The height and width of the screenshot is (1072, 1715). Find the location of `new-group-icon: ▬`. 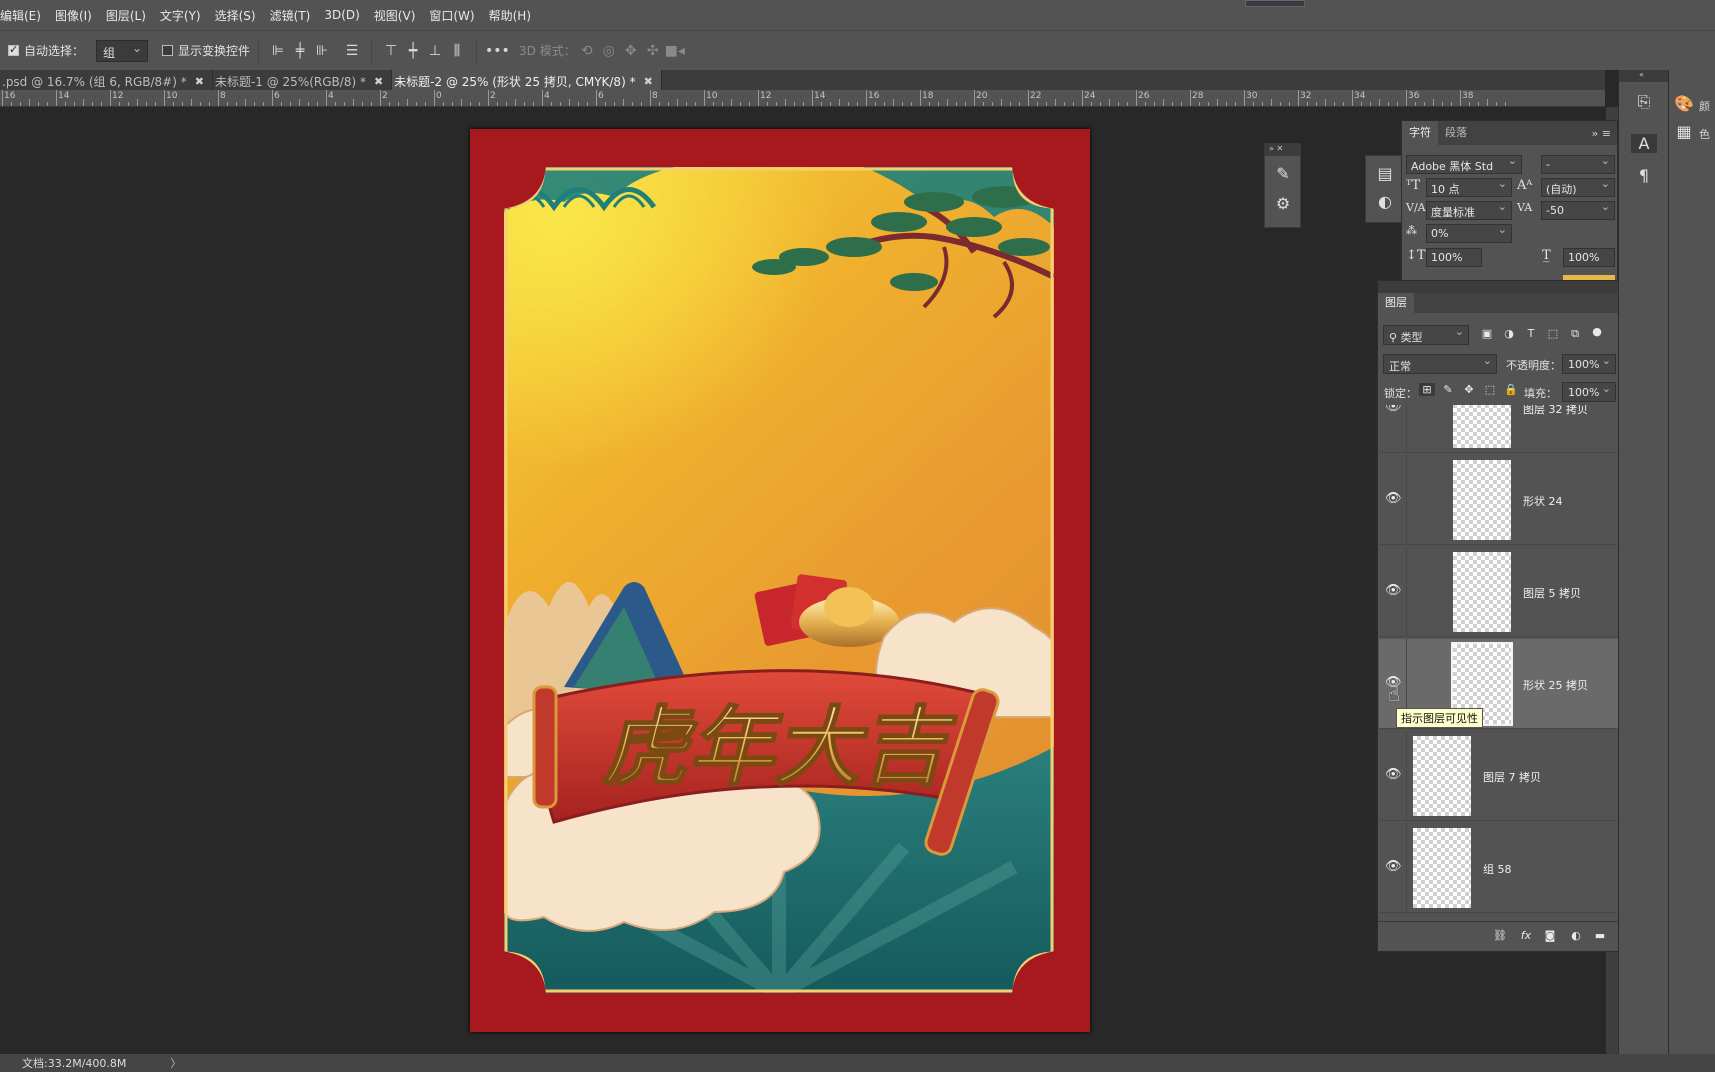

new-group-icon: ▬ is located at coordinates (1600, 935).